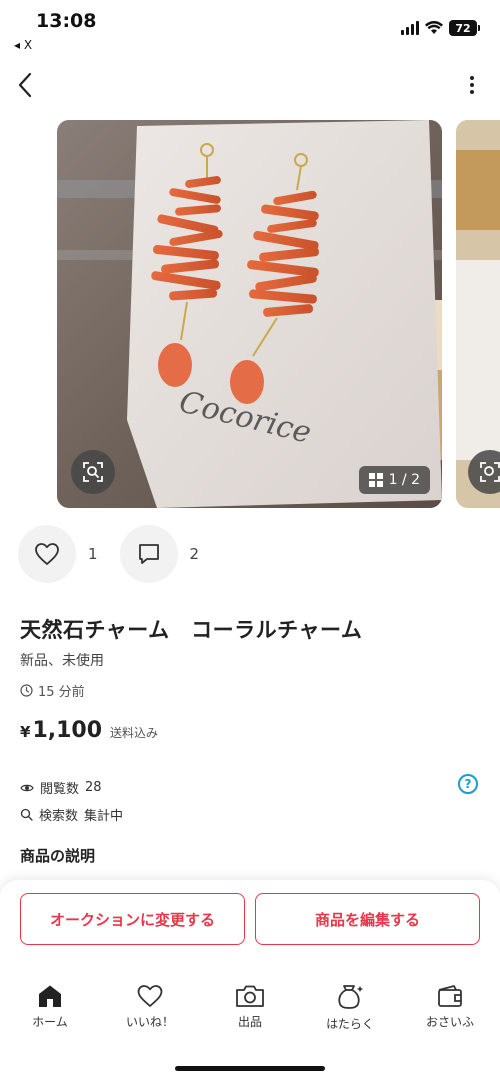  I want to click on tab-work: はたらく, so click(350, 1008).